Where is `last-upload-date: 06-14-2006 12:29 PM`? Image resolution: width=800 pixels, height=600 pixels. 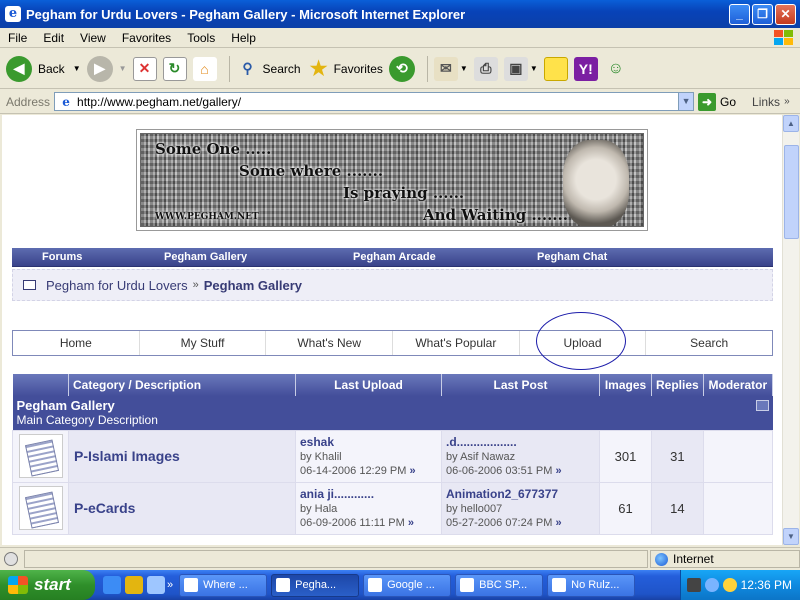
last-upload-date: 06-14-2006 12:29 PM is located at coordinates (353, 470).